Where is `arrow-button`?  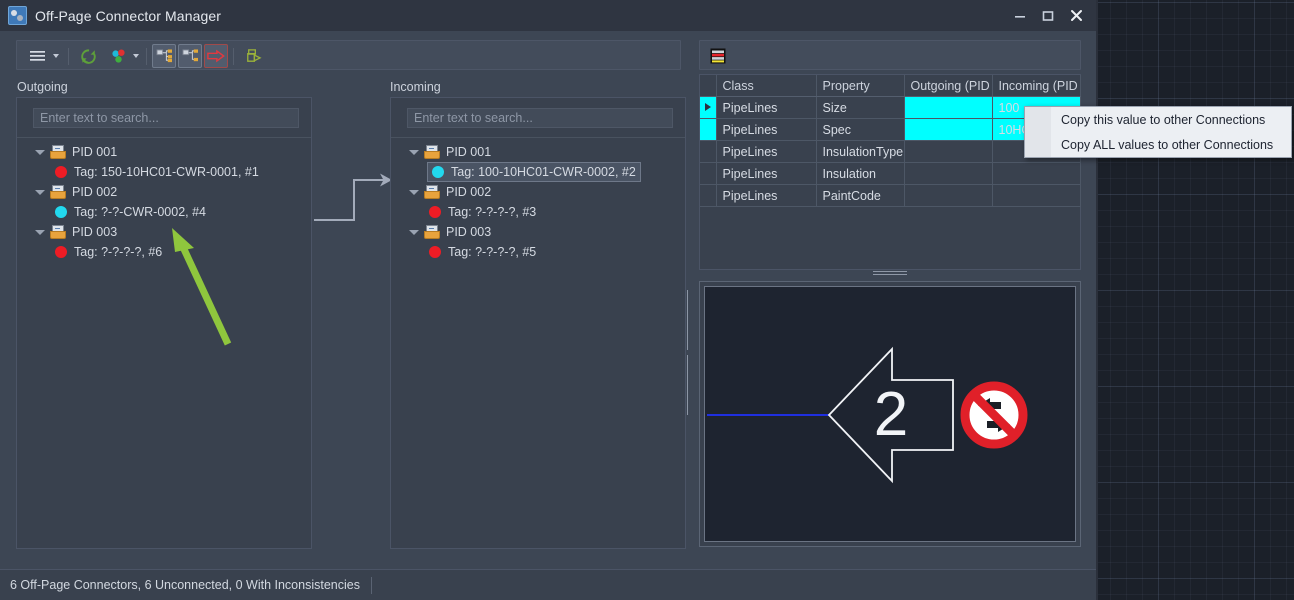
arrow-button is located at coordinates (216, 56).